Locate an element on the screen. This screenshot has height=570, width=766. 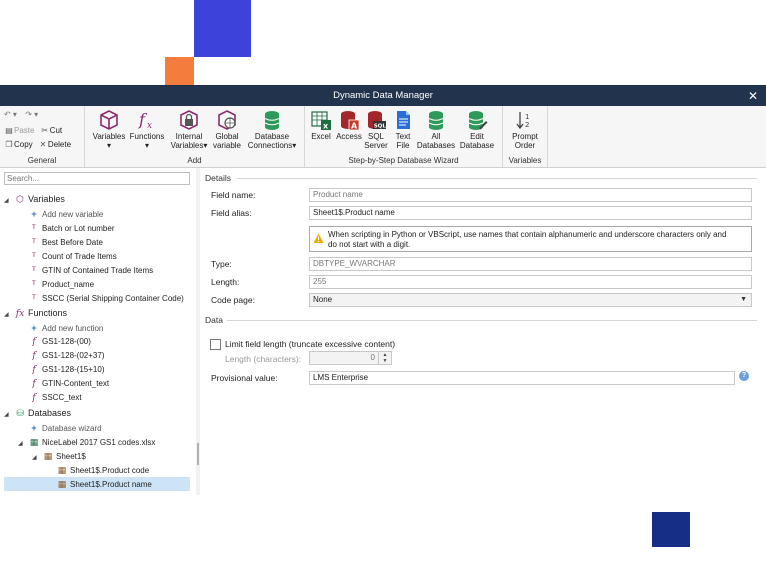
undo-icon: ↶ ▾ is located at coordinates (10, 114).